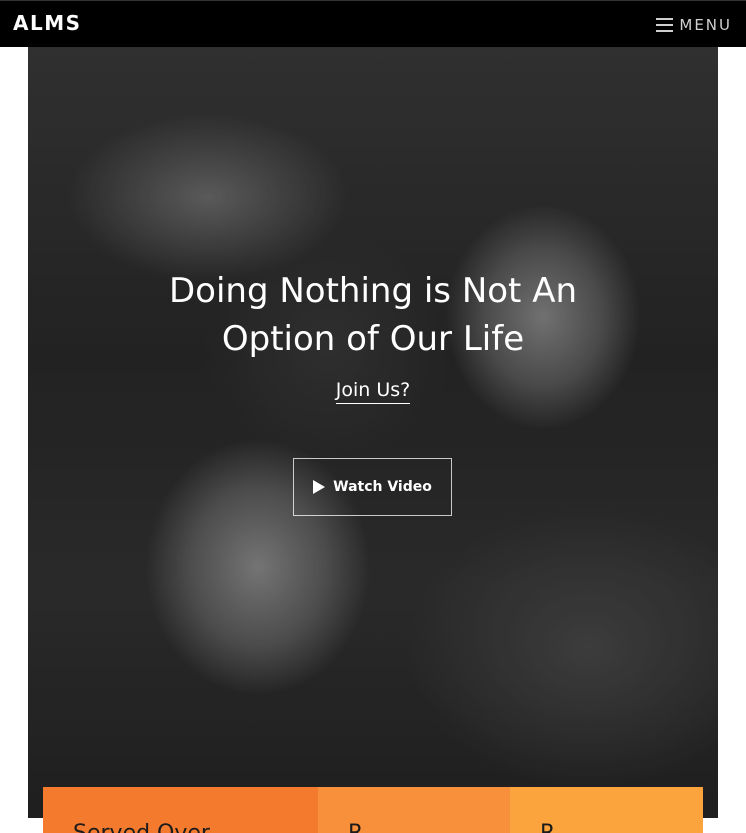  What do you see at coordinates (373, 23) in the screenshot?
I see `top-navbar: ALMS MENU` at bounding box center [373, 23].